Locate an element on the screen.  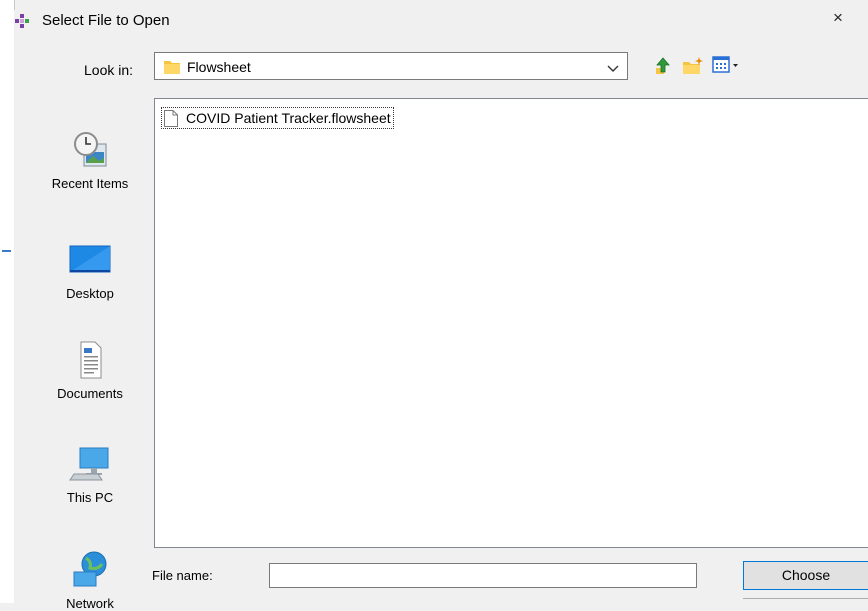
this-pc-icon is located at coordinates (90, 464).